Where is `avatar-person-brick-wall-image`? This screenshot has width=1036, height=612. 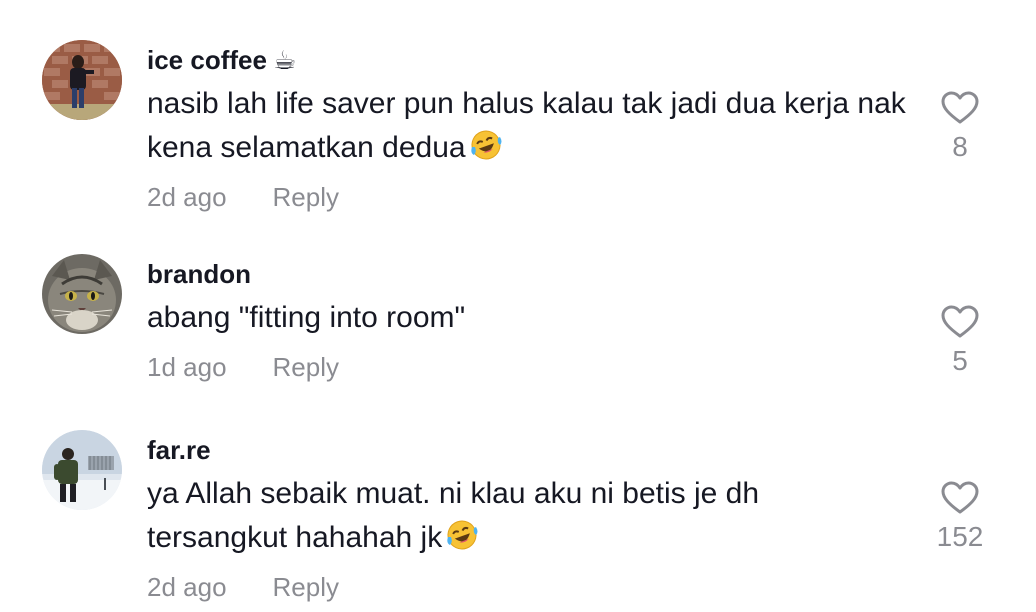
avatar-person-brick-wall-image is located at coordinates (82, 80).